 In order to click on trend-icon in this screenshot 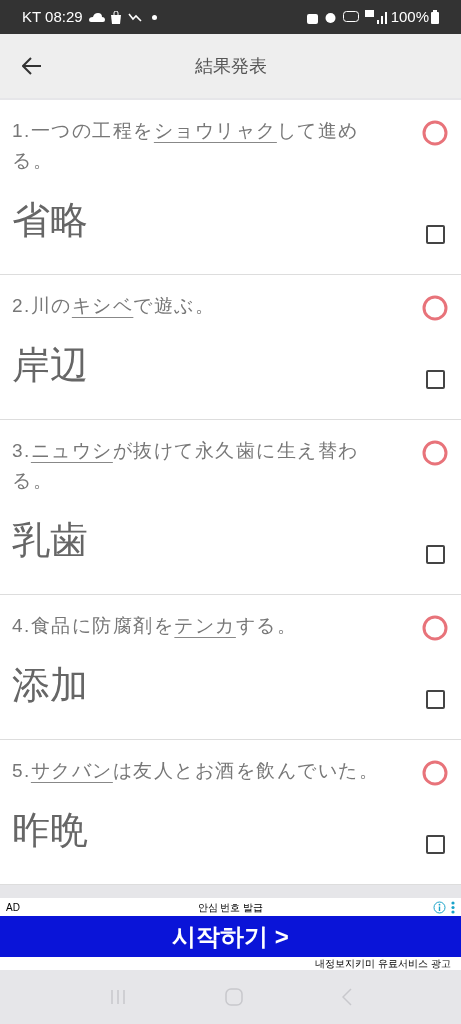, I will do `click(134, 17)`.